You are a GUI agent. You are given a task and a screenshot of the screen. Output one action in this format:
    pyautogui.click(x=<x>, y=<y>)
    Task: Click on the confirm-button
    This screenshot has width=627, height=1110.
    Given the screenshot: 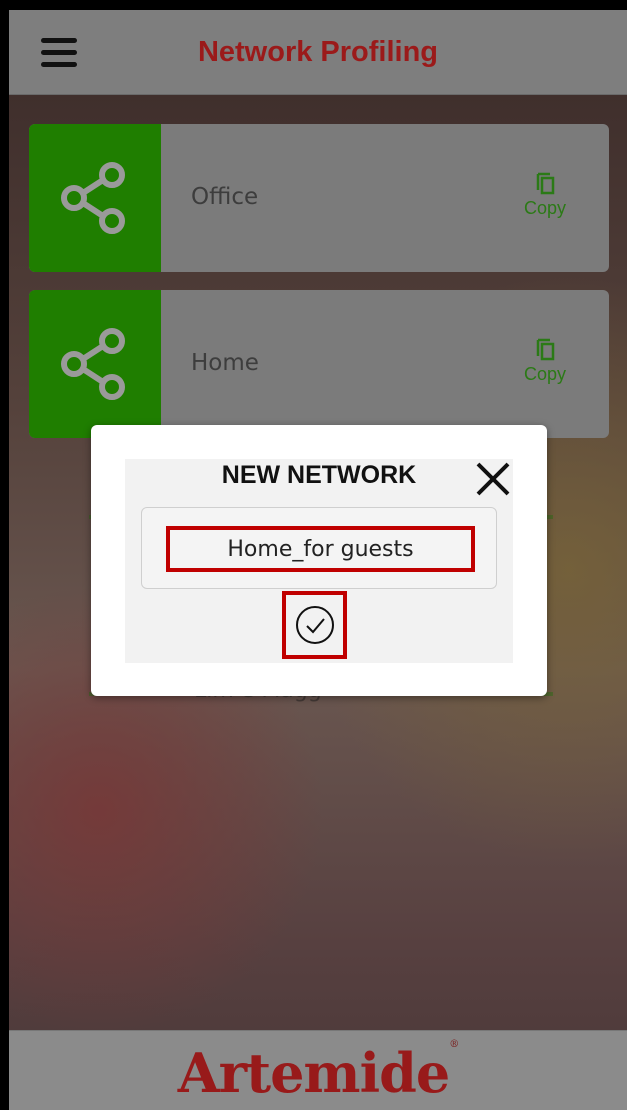 What is the action you would take?
    pyautogui.click(x=314, y=625)
    